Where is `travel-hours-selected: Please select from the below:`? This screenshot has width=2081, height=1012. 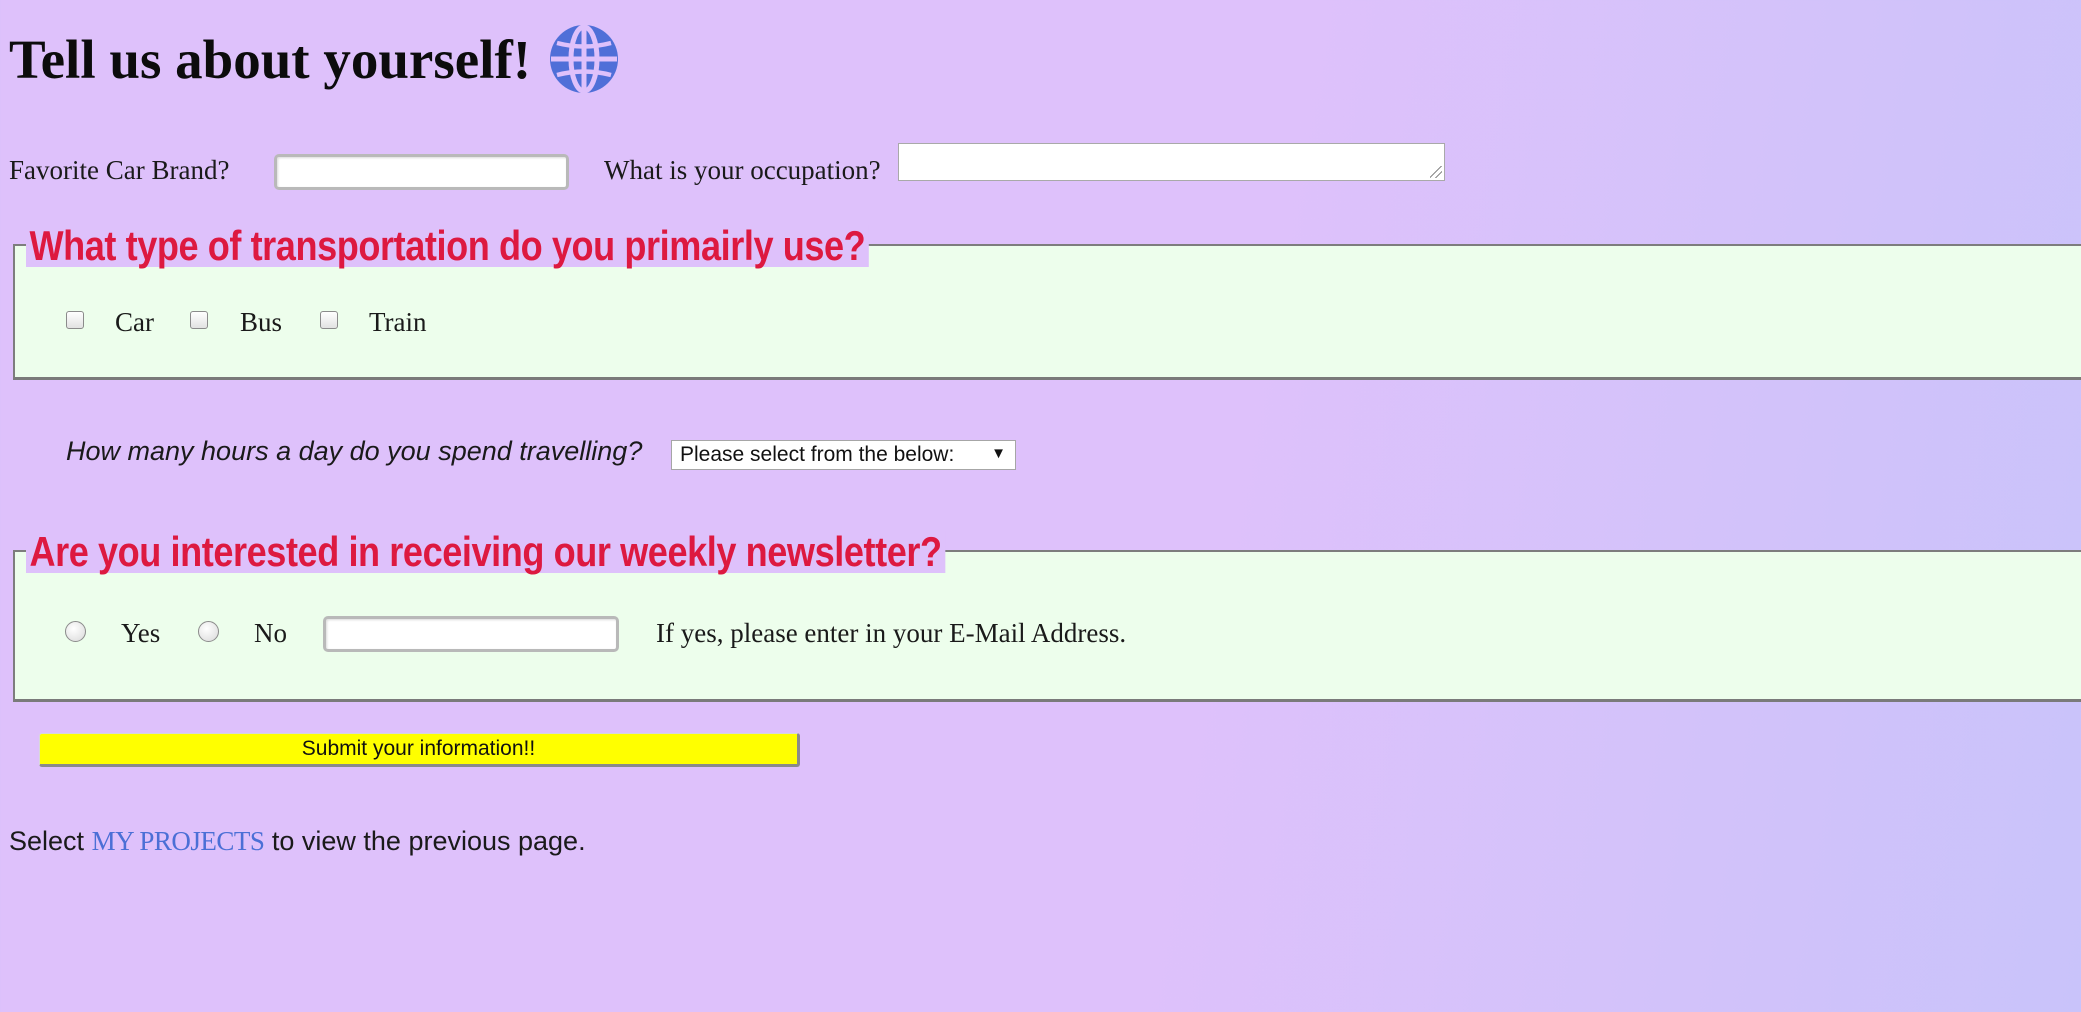 travel-hours-selected: Please select from the below: is located at coordinates (817, 454).